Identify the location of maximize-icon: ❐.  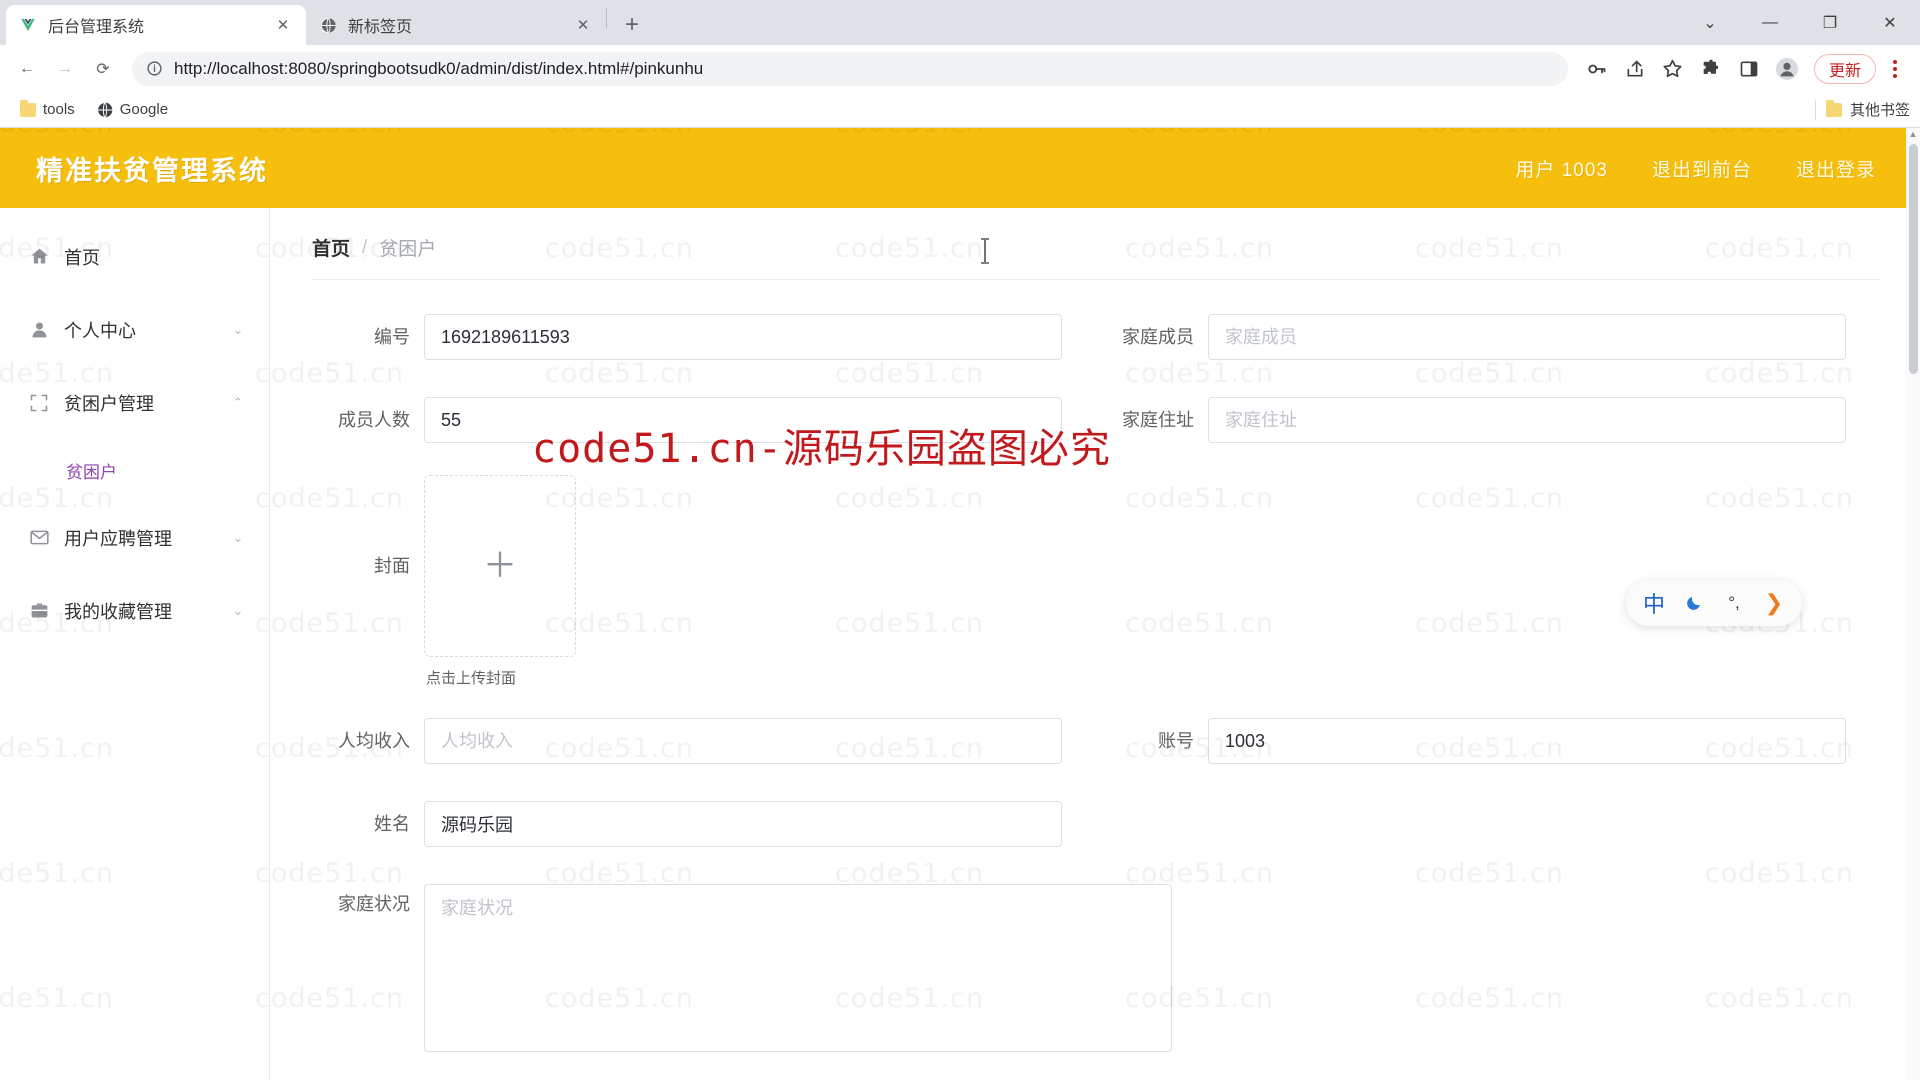
(1830, 22).